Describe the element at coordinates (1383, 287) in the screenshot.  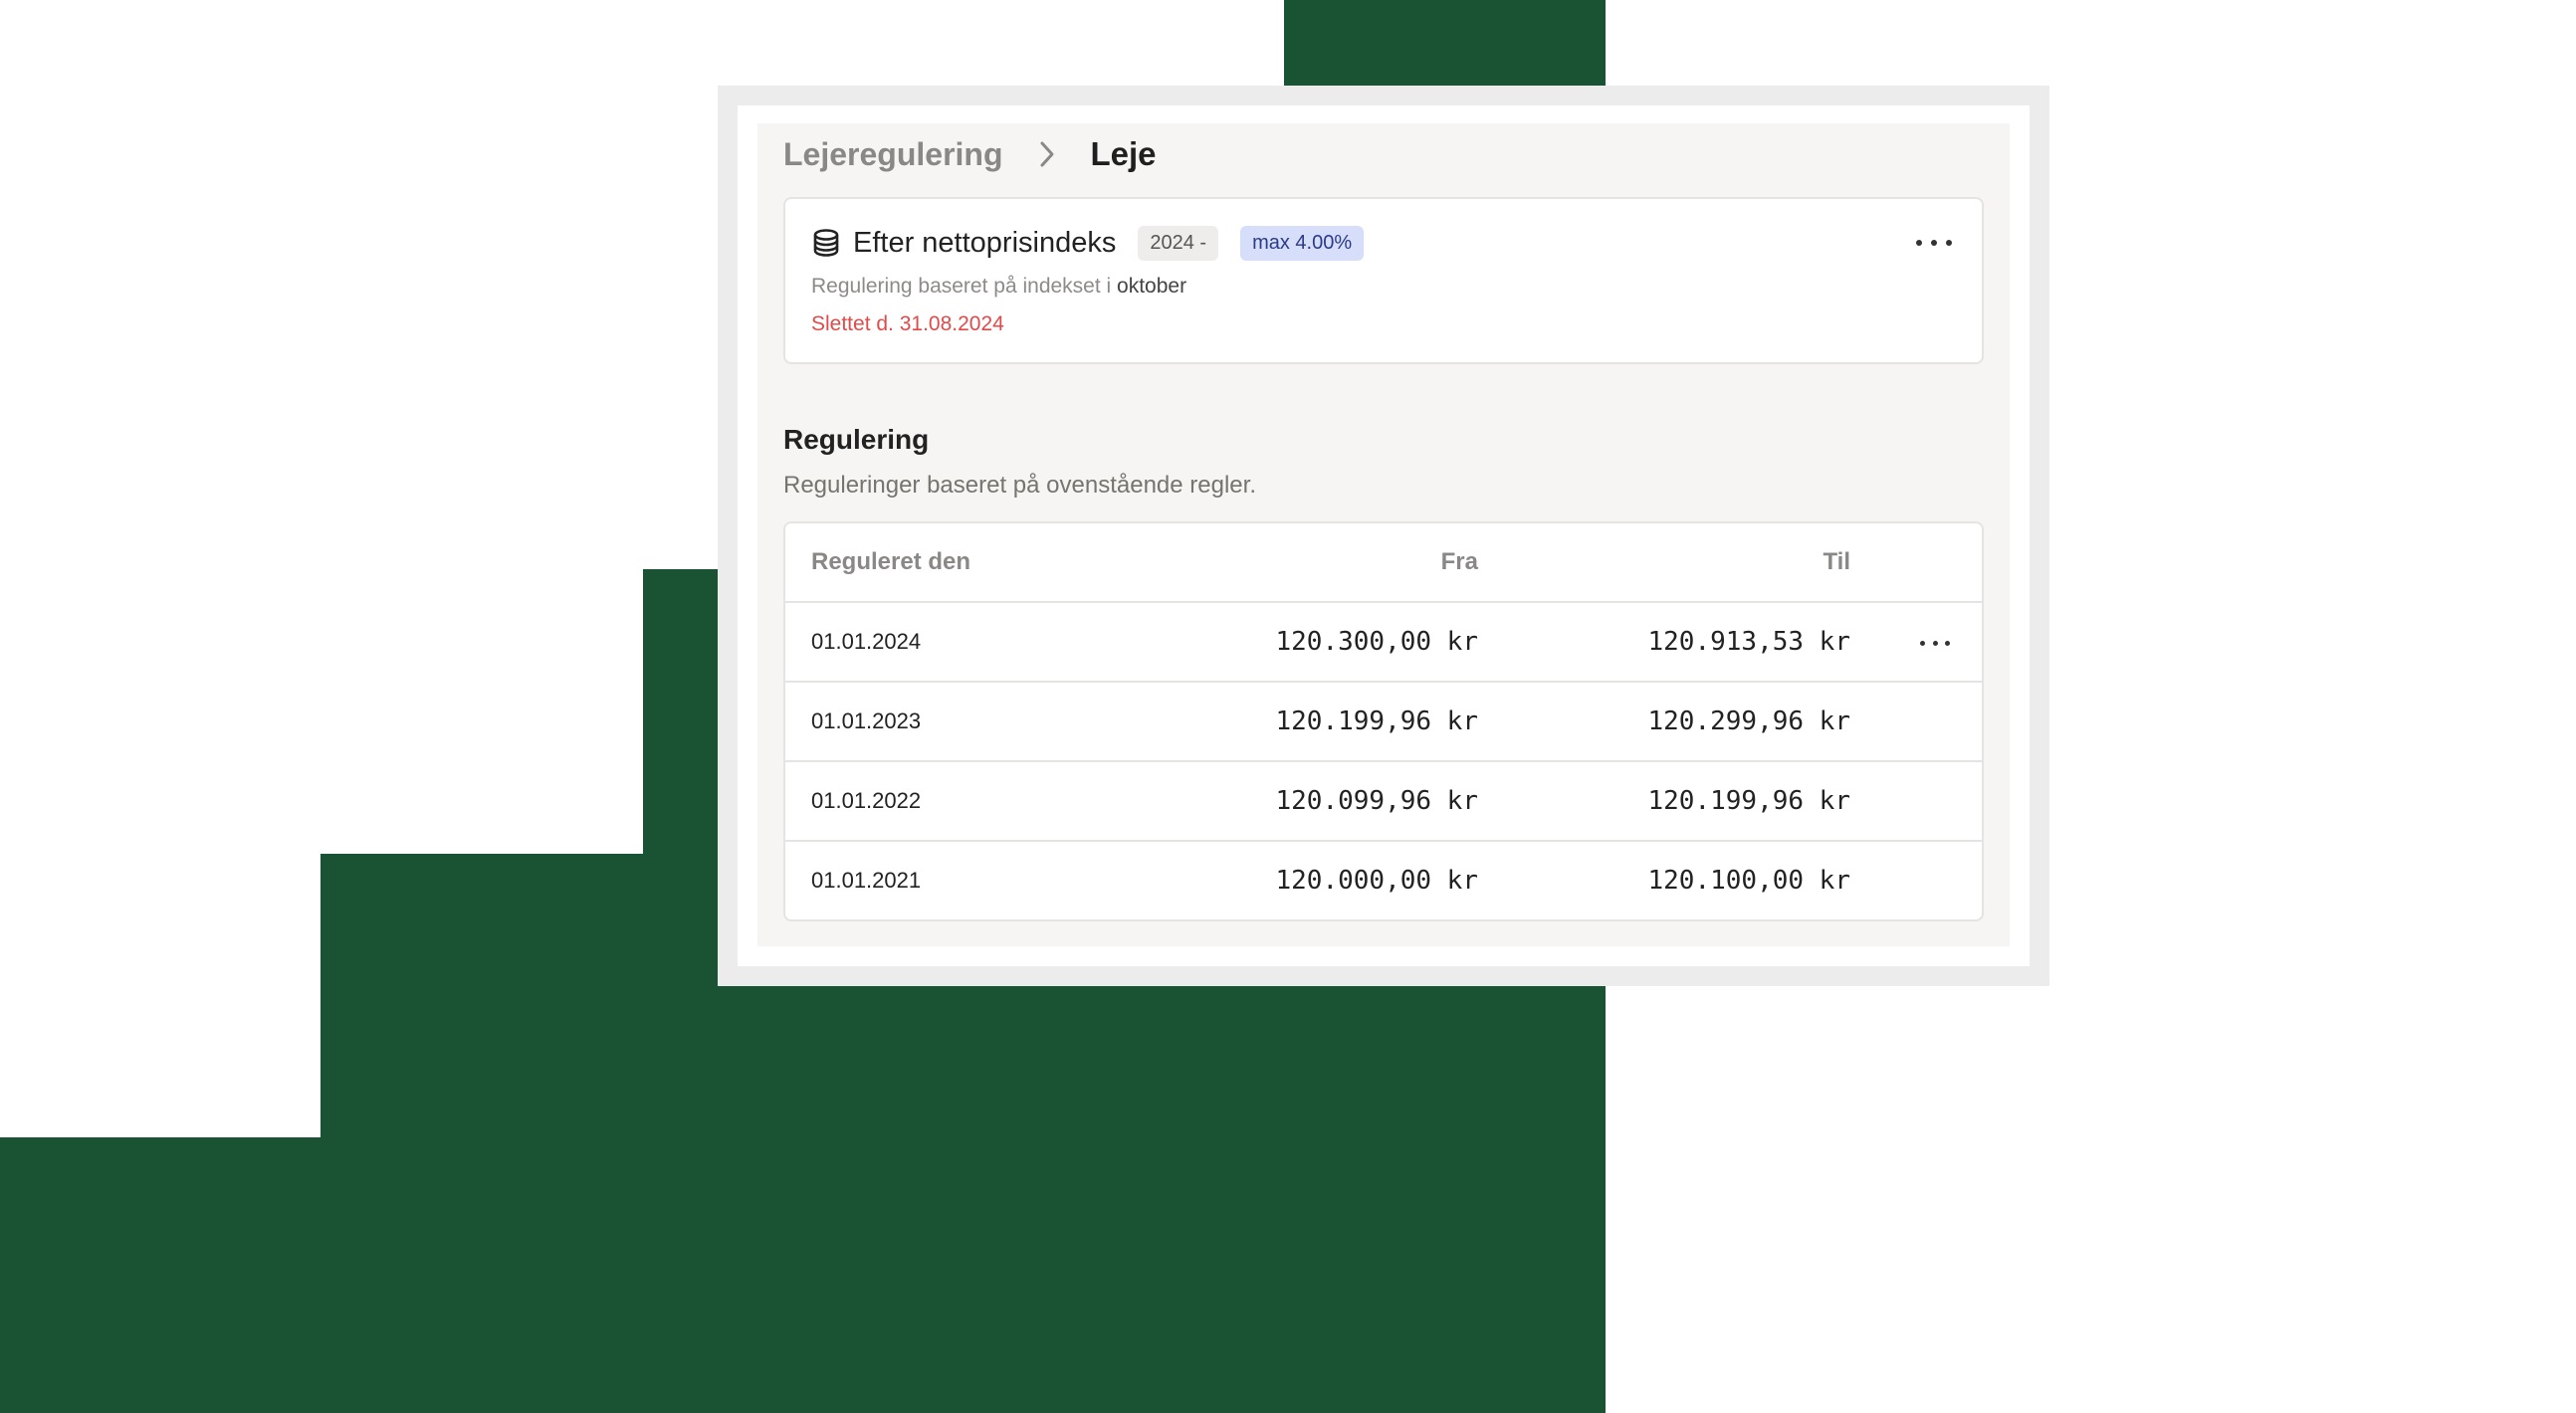
I see `rule-subtitle: Regulering baseret på indekset i oktober` at that location.